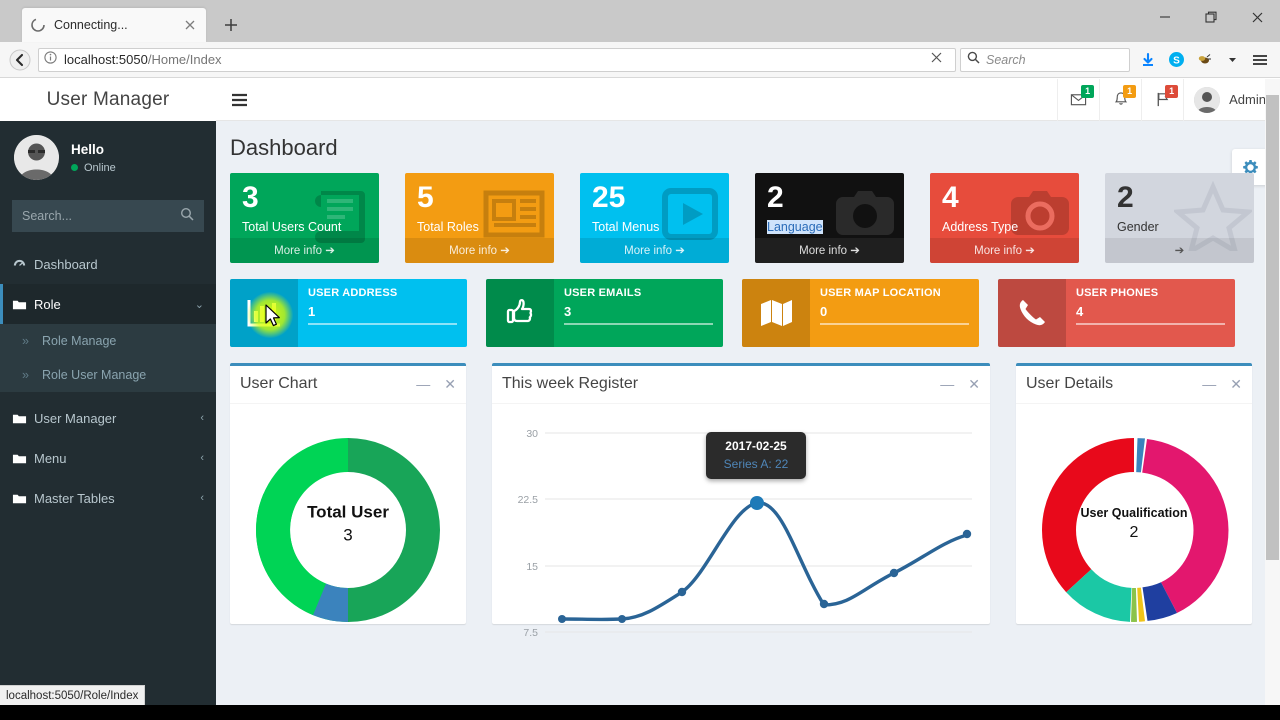  I want to click on search-icon, so click(187, 216).